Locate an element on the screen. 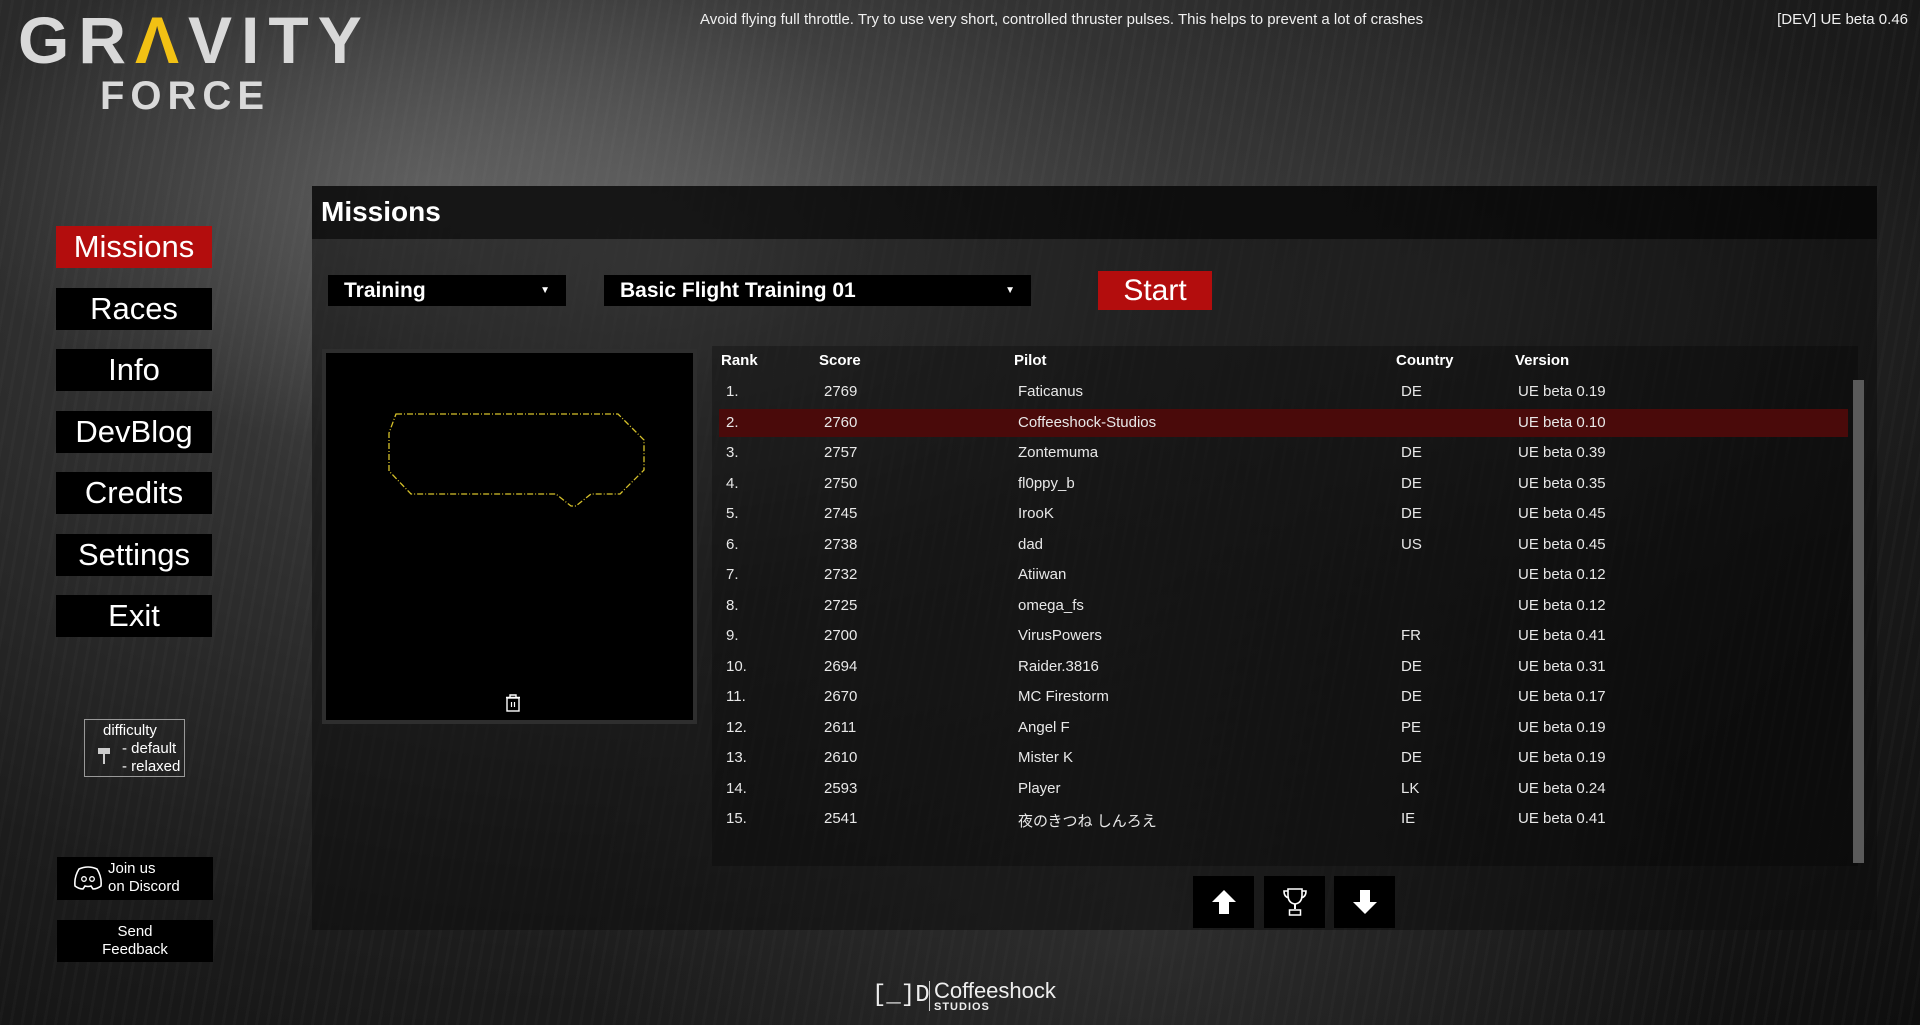 The height and width of the screenshot is (1025, 1920). cell-pilot: IrooK is located at coordinates (1036, 513).